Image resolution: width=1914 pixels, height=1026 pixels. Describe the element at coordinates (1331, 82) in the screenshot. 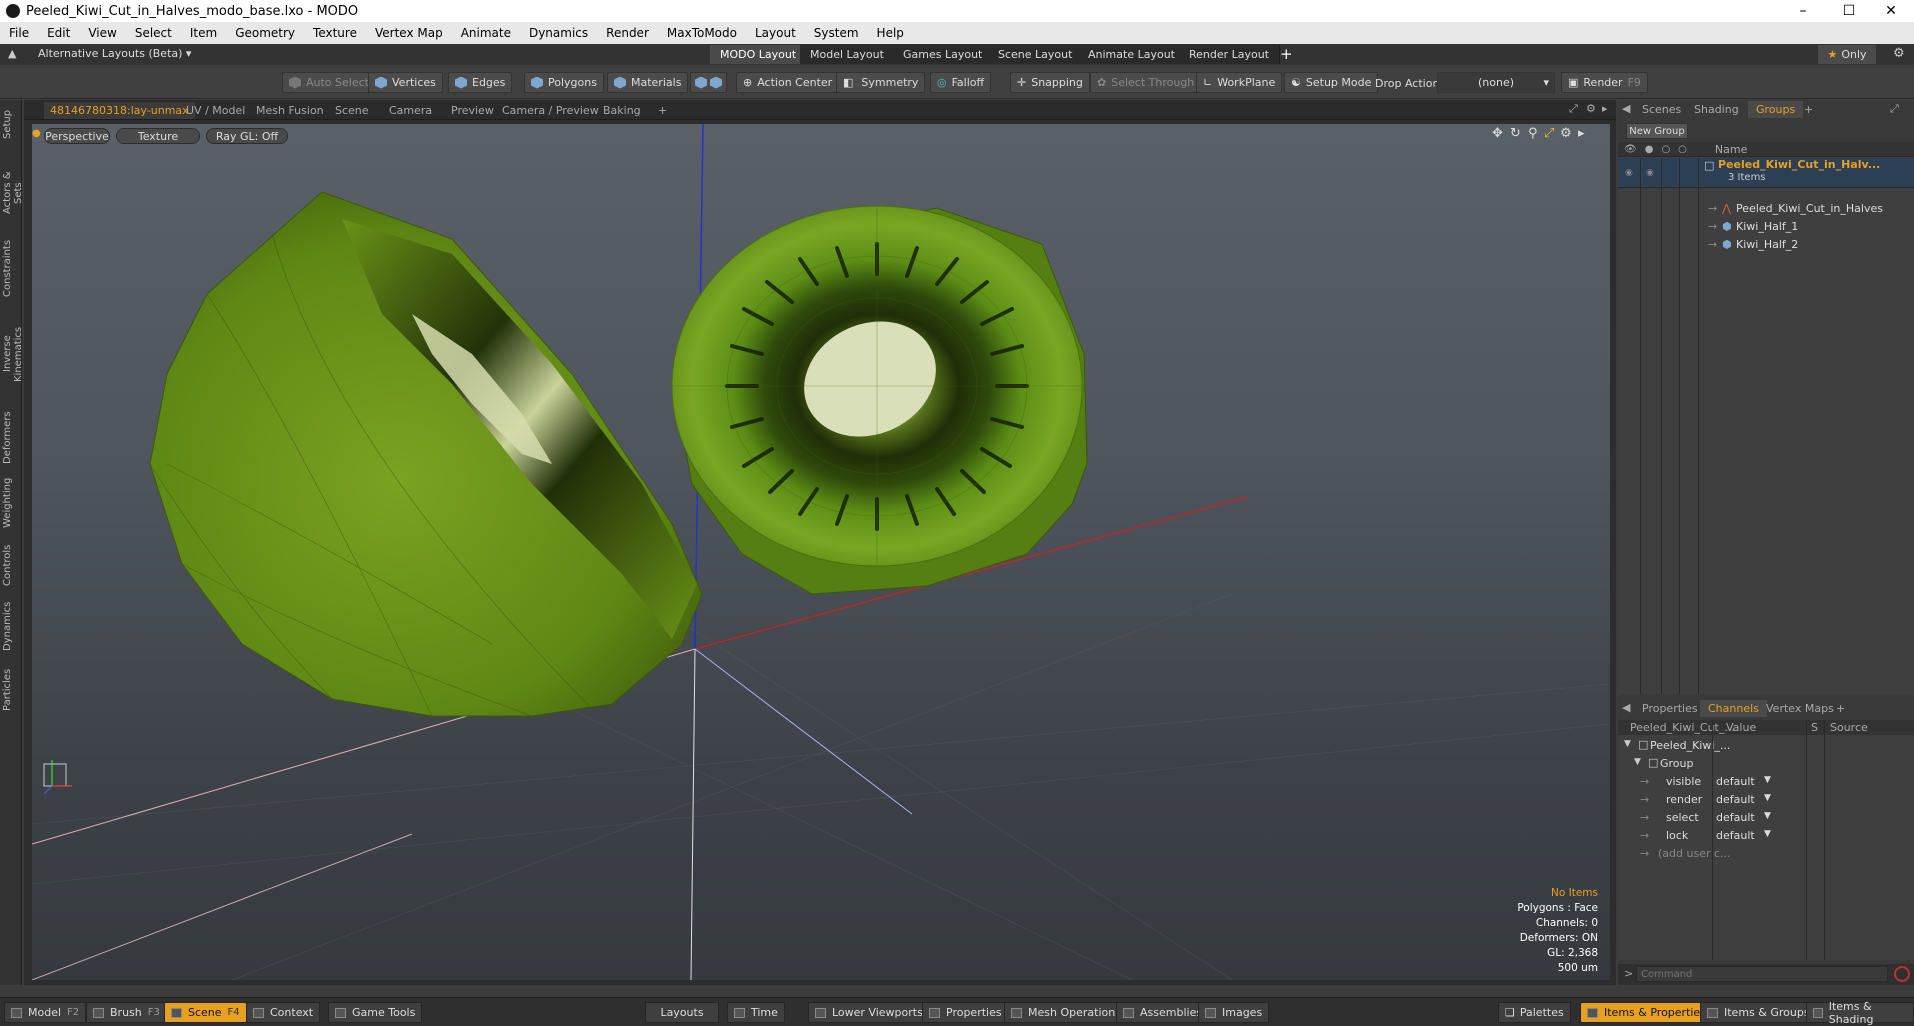

I see `setup-mode-button: ☯ Setup Mode` at that location.